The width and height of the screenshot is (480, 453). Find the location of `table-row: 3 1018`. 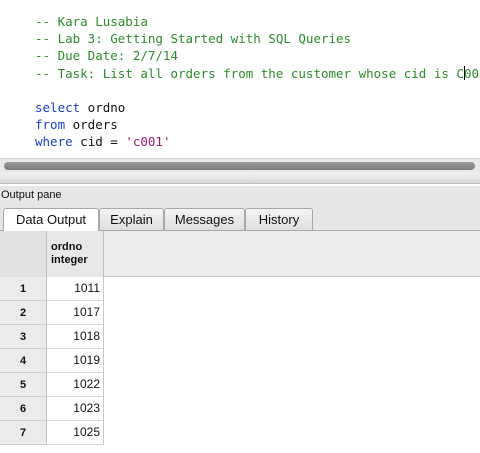

table-row: 3 1018 is located at coordinates (52, 337).